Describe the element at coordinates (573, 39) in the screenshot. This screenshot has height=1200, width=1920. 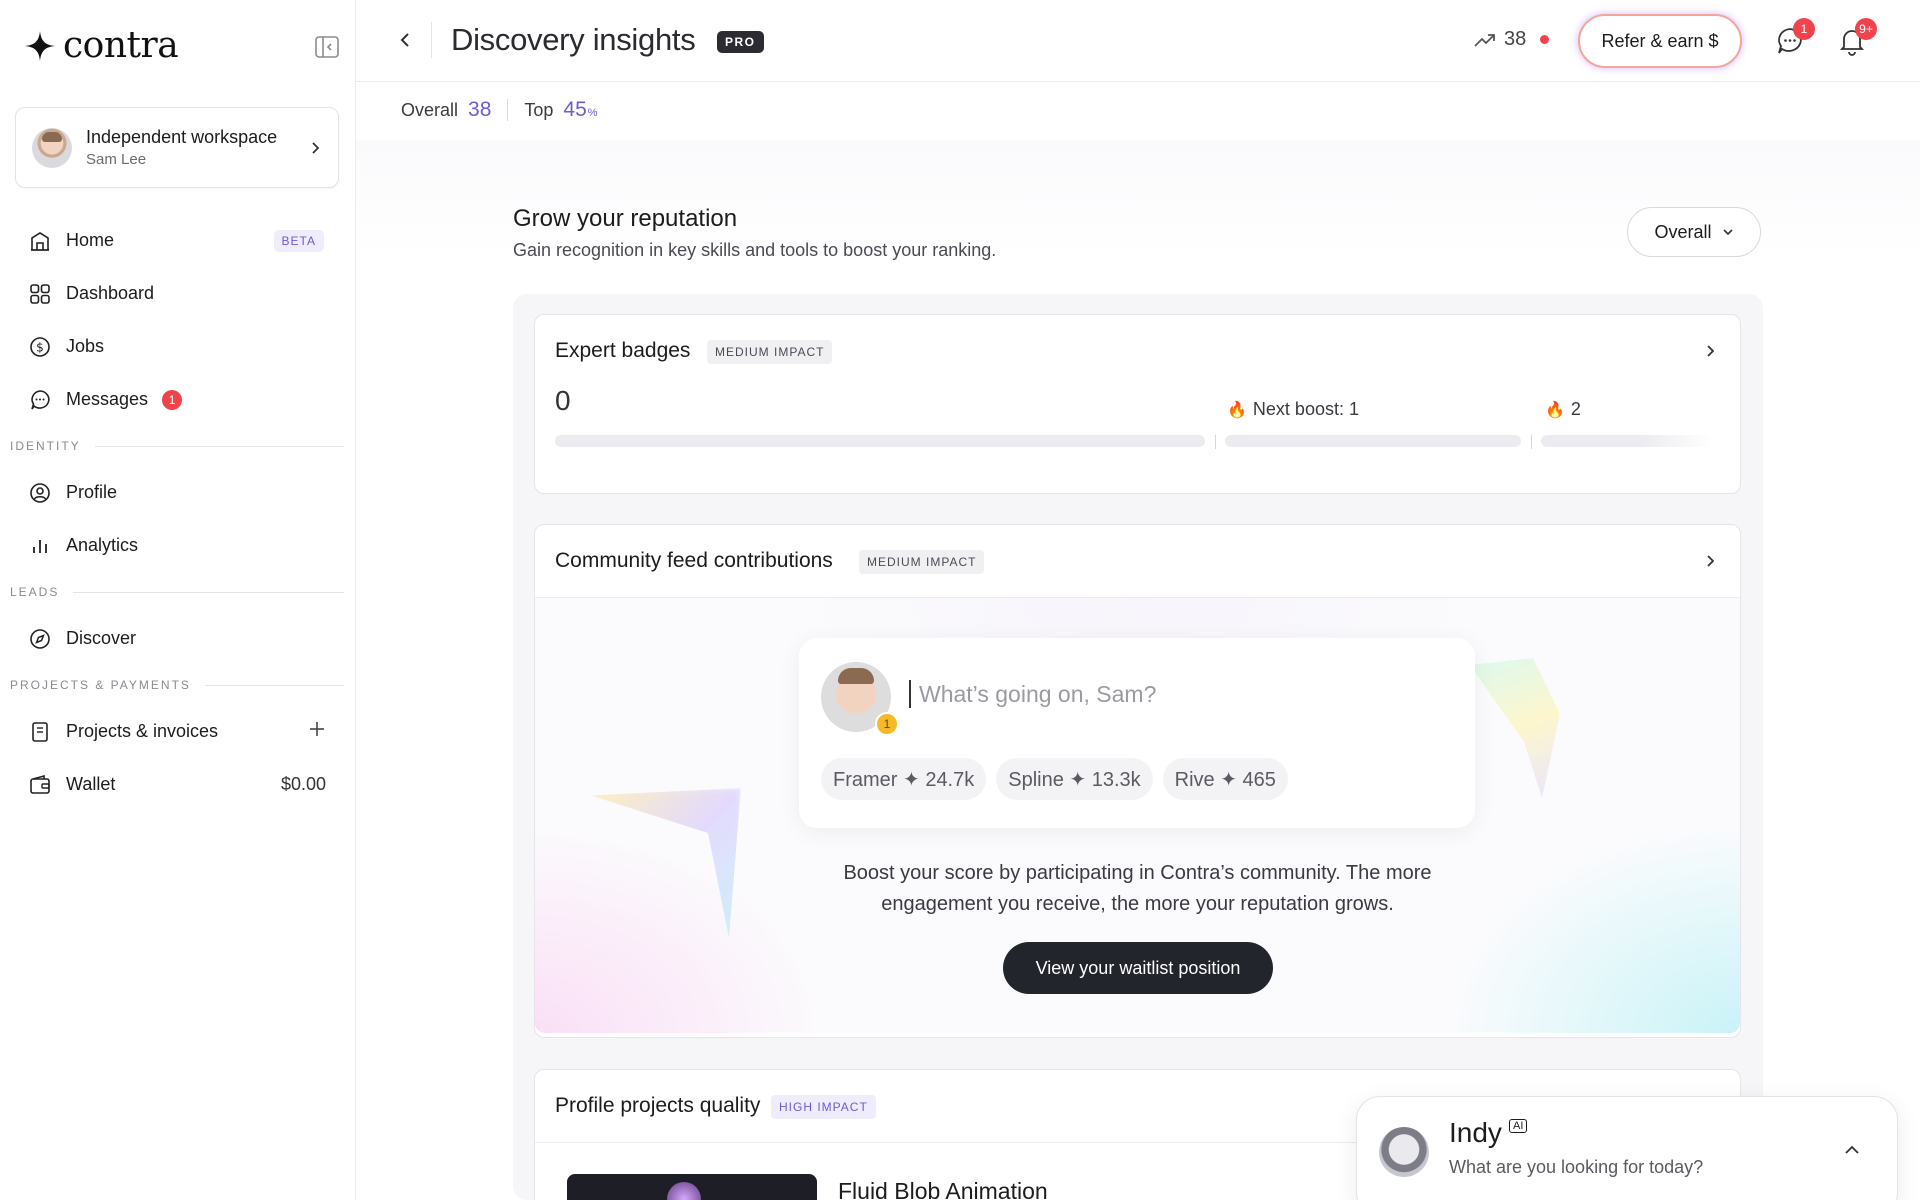
I see `page-title: Discovery insights` at that location.